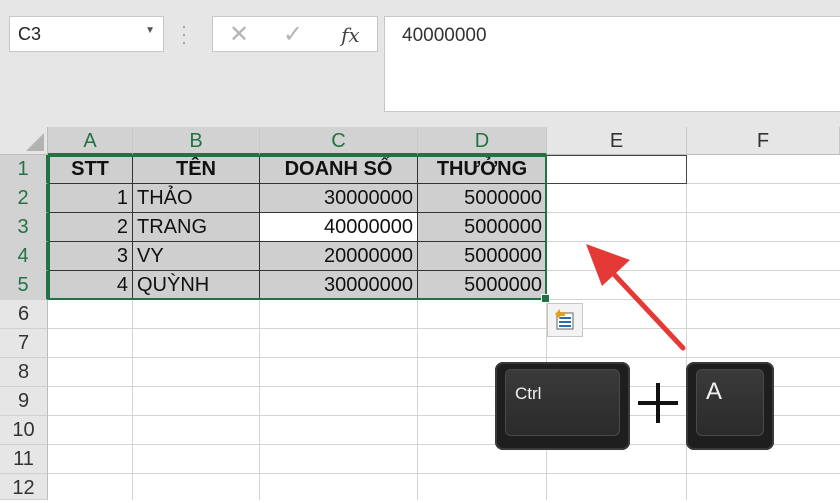 This screenshot has width=840, height=503. What do you see at coordinates (86, 34) in the screenshot?
I see `name-box: C3 ▼` at bounding box center [86, 34].